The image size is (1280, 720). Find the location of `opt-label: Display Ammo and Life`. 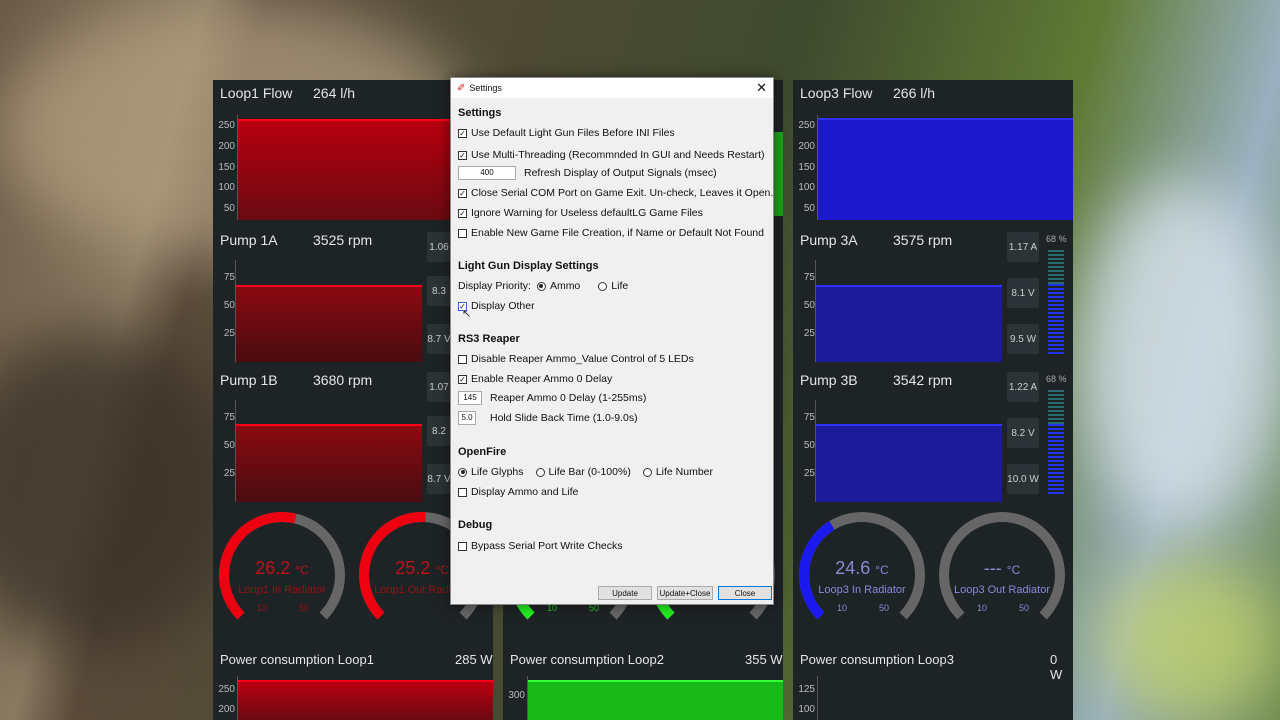

opt-label: Display Ammo and Life is located at coordinates (525, 492).